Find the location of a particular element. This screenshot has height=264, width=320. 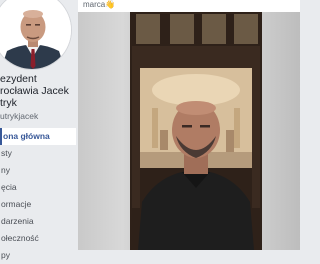

post-header: marca 👋 is located at coordinates (189, 6).